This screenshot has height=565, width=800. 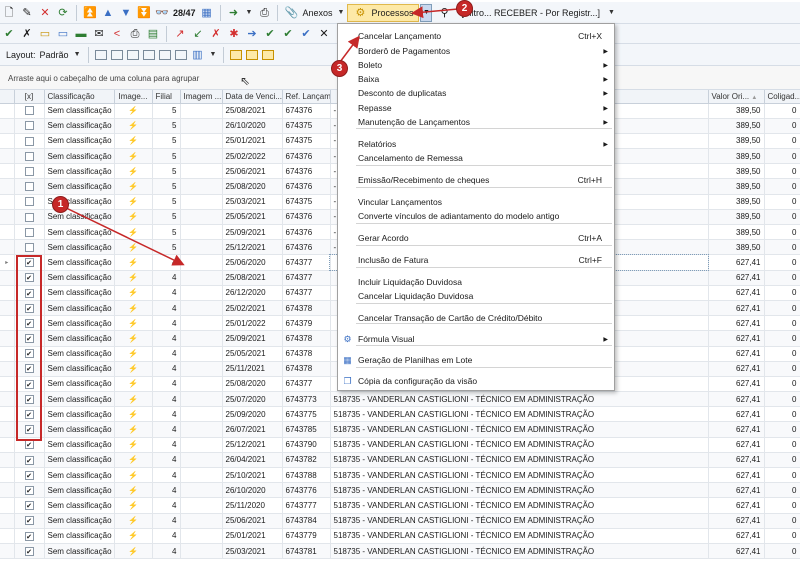 What do you see at coordinates (476, 202) in the screenshot?
I see `menu-item: Vincular Lançamentos` at bounding box center [476, 202].